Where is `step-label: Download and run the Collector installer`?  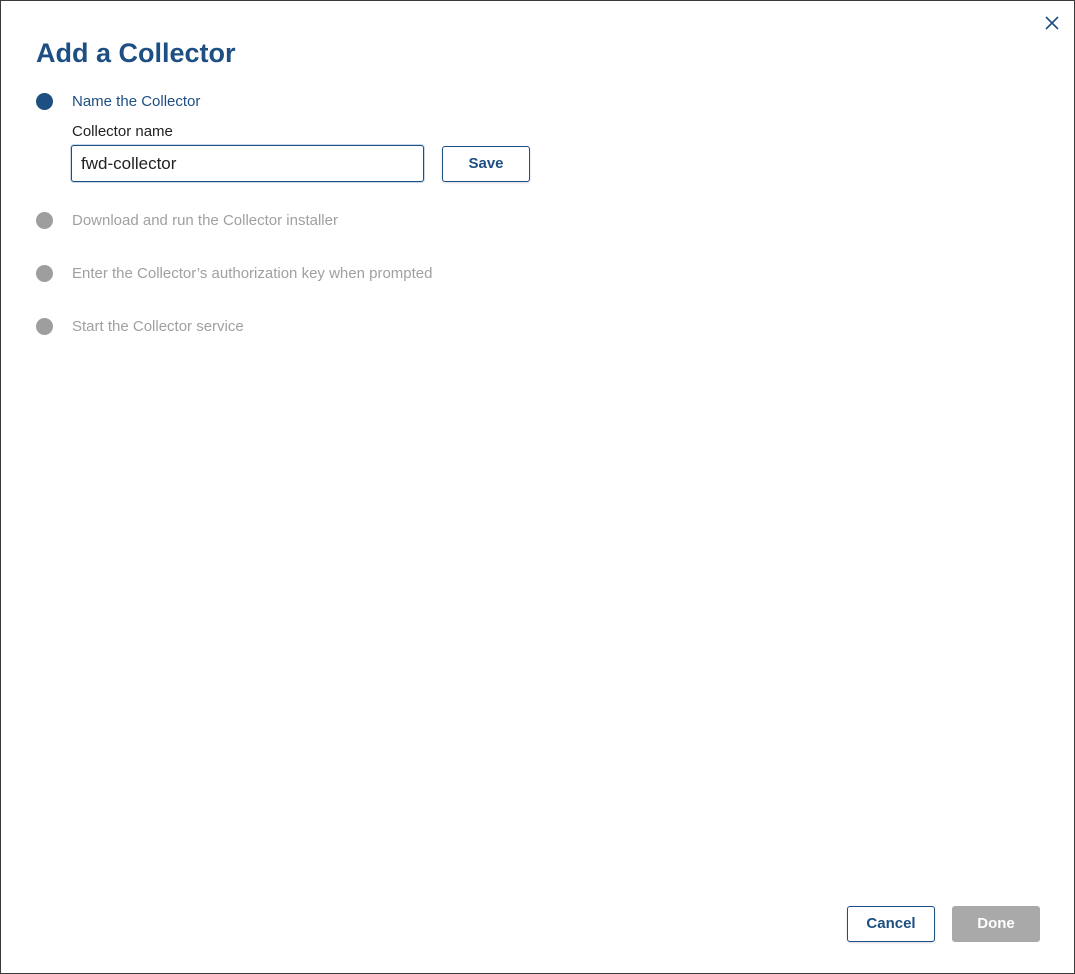
step-label: Download and run the Collector installer is located at coordinates (205, 220).